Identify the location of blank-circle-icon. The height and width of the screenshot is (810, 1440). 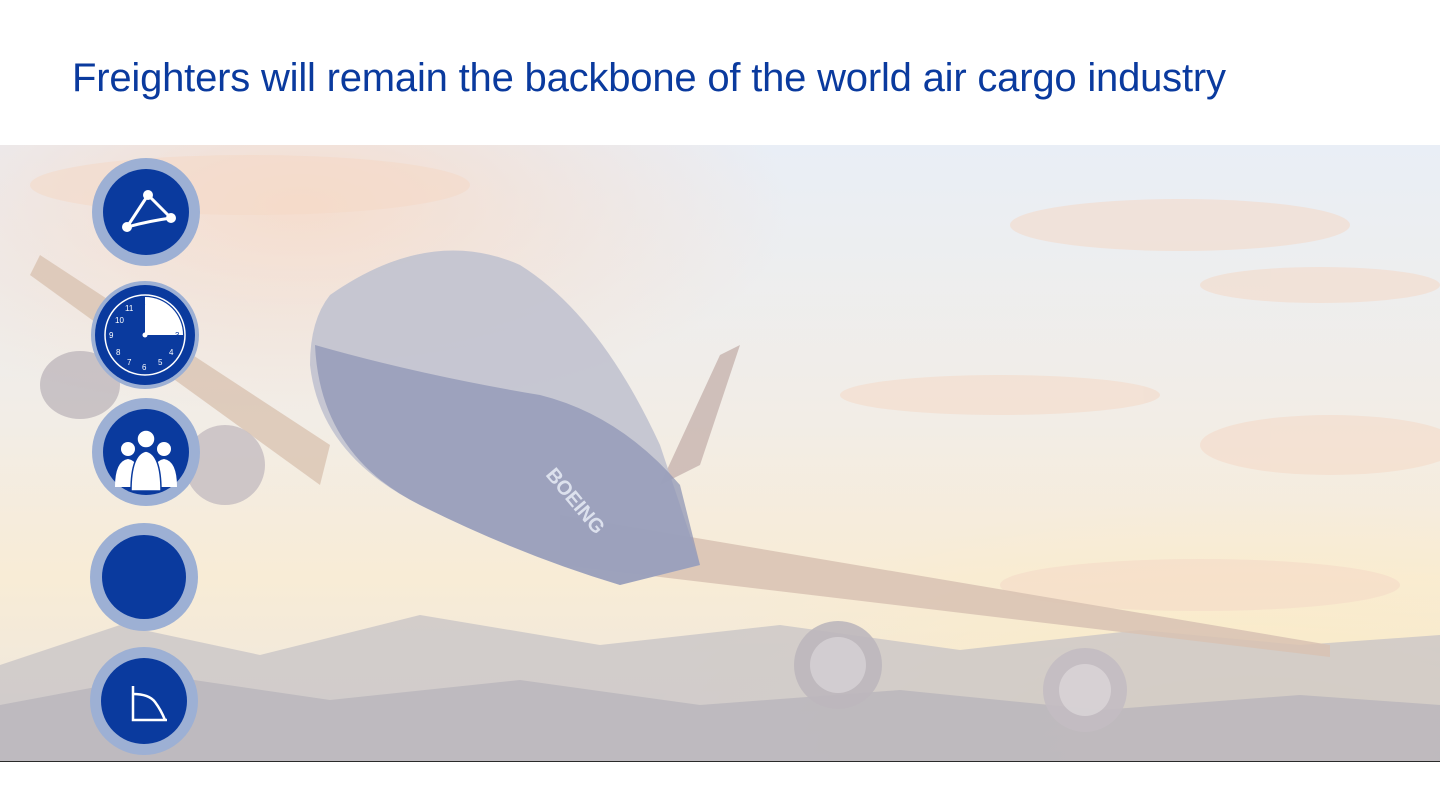
(144, 577).